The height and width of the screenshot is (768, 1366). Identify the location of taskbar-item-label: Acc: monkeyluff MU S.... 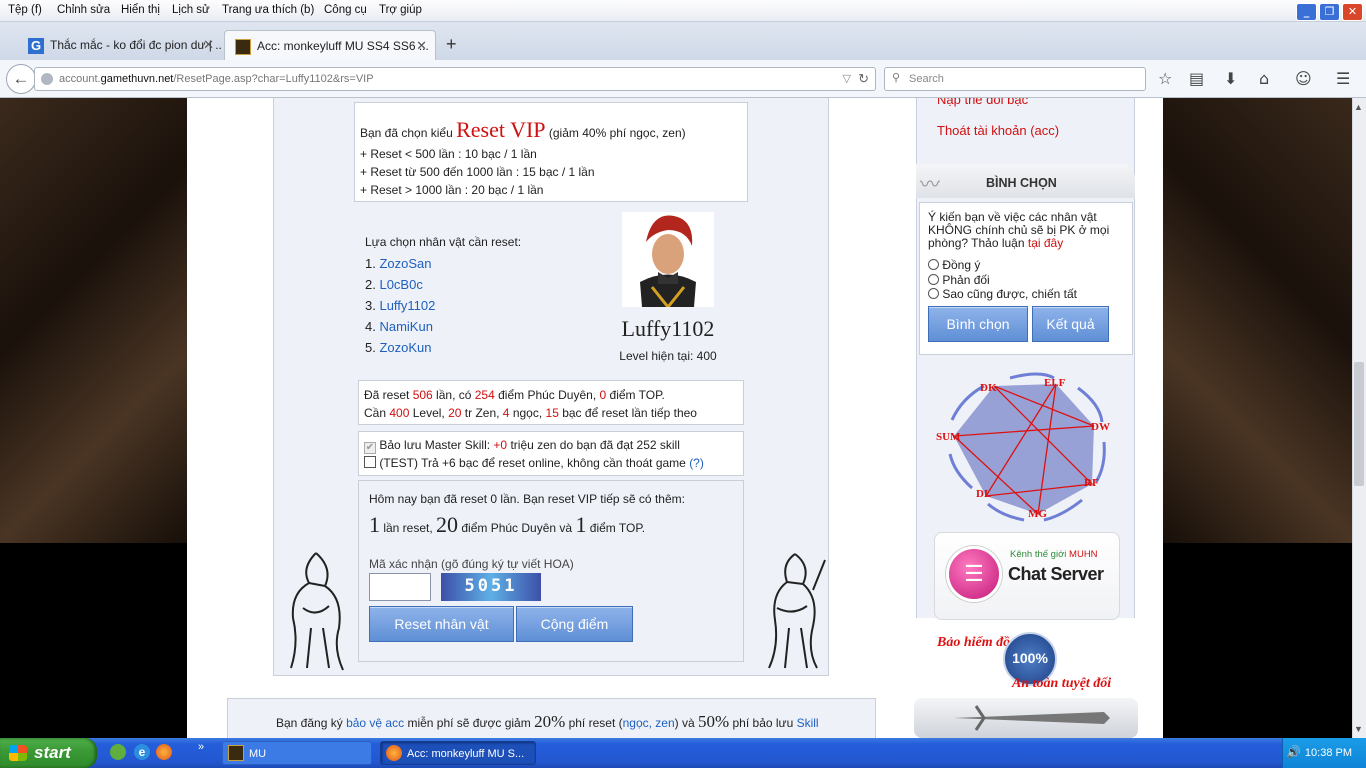
(466, 754).